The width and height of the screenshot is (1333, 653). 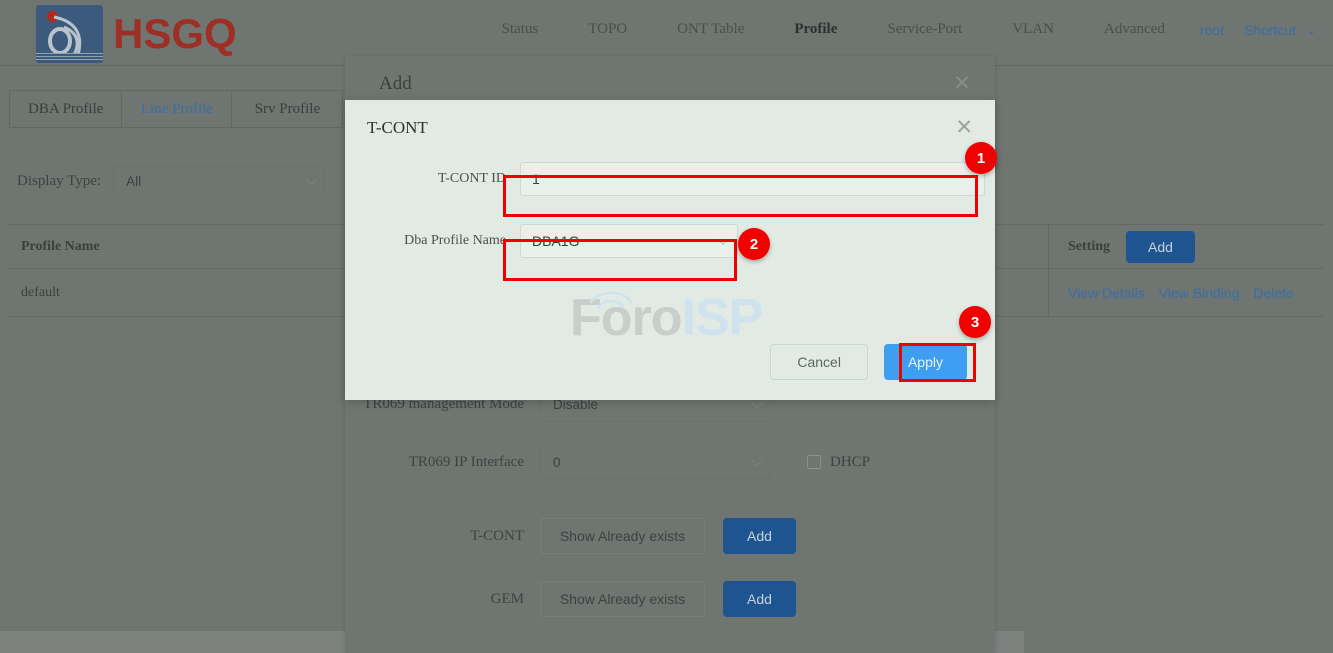 I want to click on field-dba-profile-name: Dba Profile Name DBA1G, so click(x=670, y=241).